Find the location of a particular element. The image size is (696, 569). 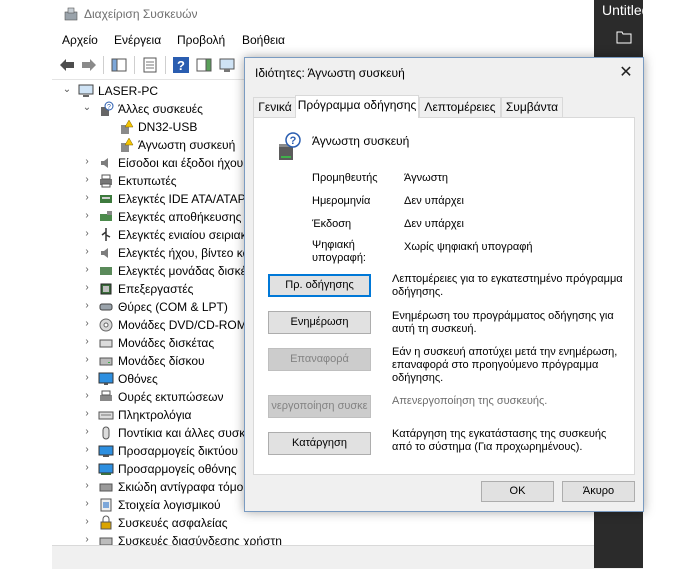

property-value: Χωρίς ψηφιακή υπογραφή is located at coordinates (468, 247).